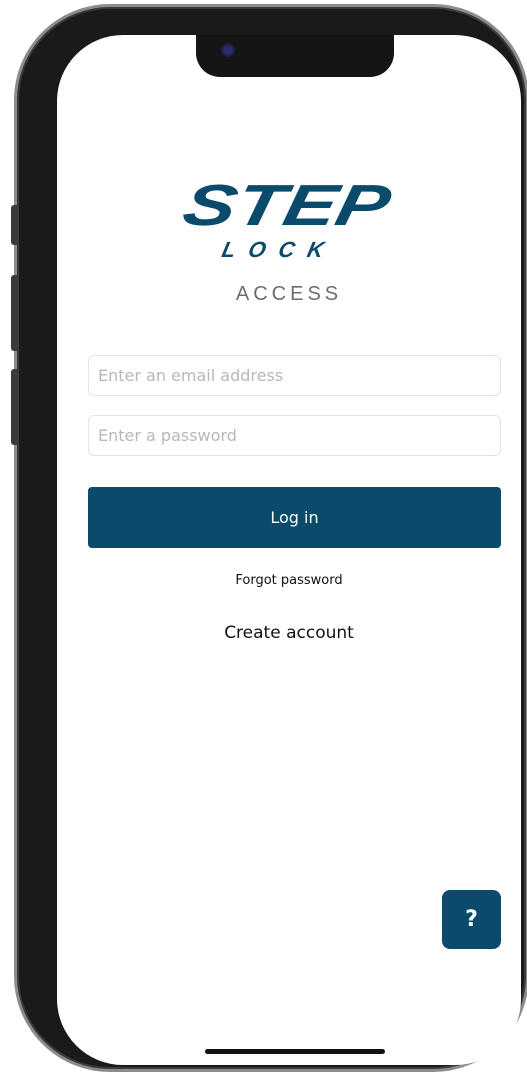 The height and width of the screenshot is (1074, 527). Describe the element at coordinates (294, 435) in the screenshot. I see `password-field` at that location.